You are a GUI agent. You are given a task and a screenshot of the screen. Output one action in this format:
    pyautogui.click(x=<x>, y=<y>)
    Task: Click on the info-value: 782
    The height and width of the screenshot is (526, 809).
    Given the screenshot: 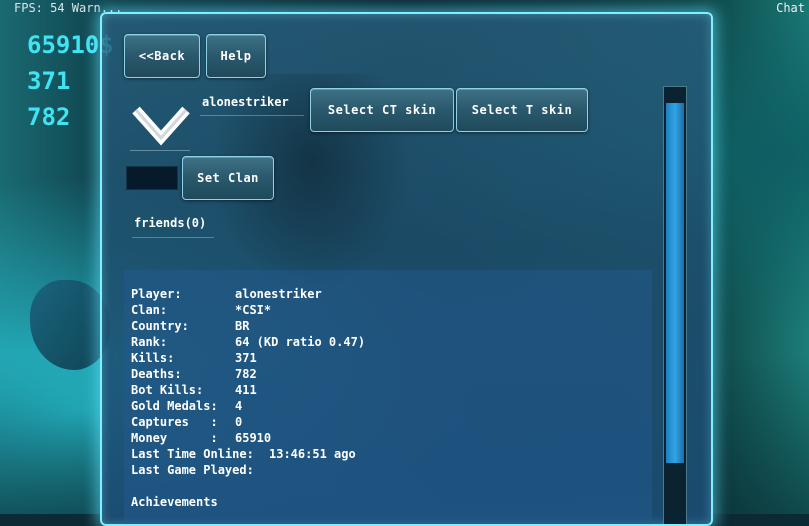 What is the action you would take?
    pyautogui.click(x=246, y=374)
    